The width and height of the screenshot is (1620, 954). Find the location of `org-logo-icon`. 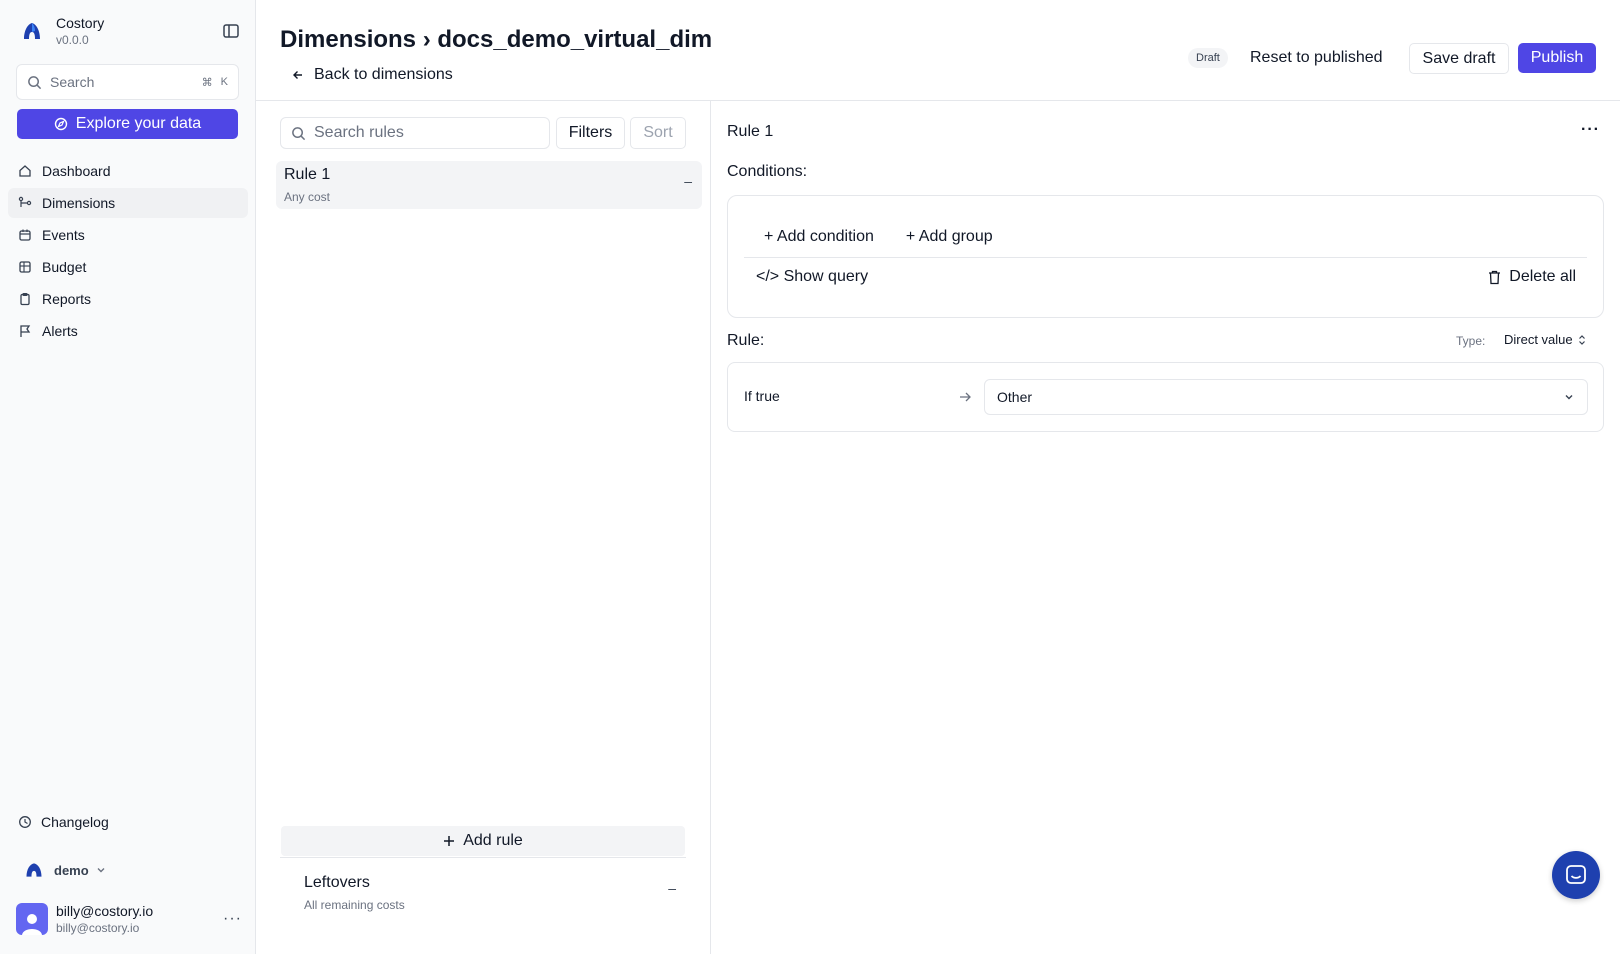

org-logo-icon is located at coordinates (34, 870).